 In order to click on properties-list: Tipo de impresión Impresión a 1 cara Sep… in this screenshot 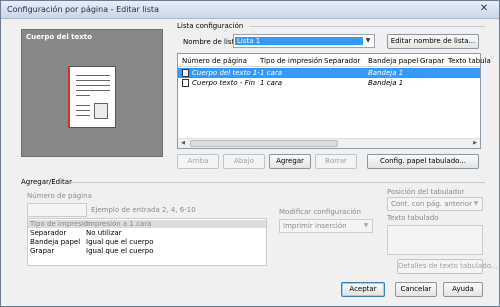, I will do `click(147, 242)`.